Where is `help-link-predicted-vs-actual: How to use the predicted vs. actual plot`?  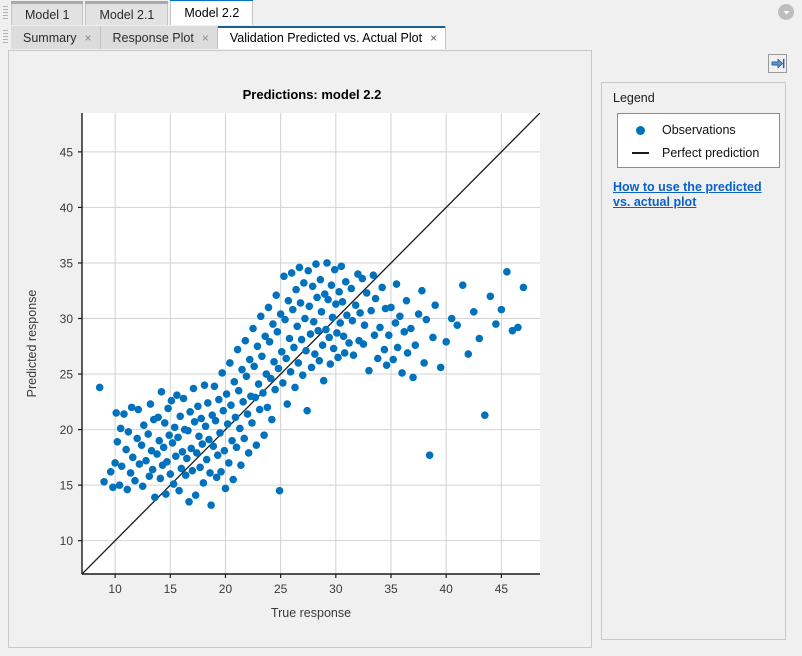 help-link-predicted-vs-actual: How to use the predicted vs. actual plot is located at coordinates (697, 195).